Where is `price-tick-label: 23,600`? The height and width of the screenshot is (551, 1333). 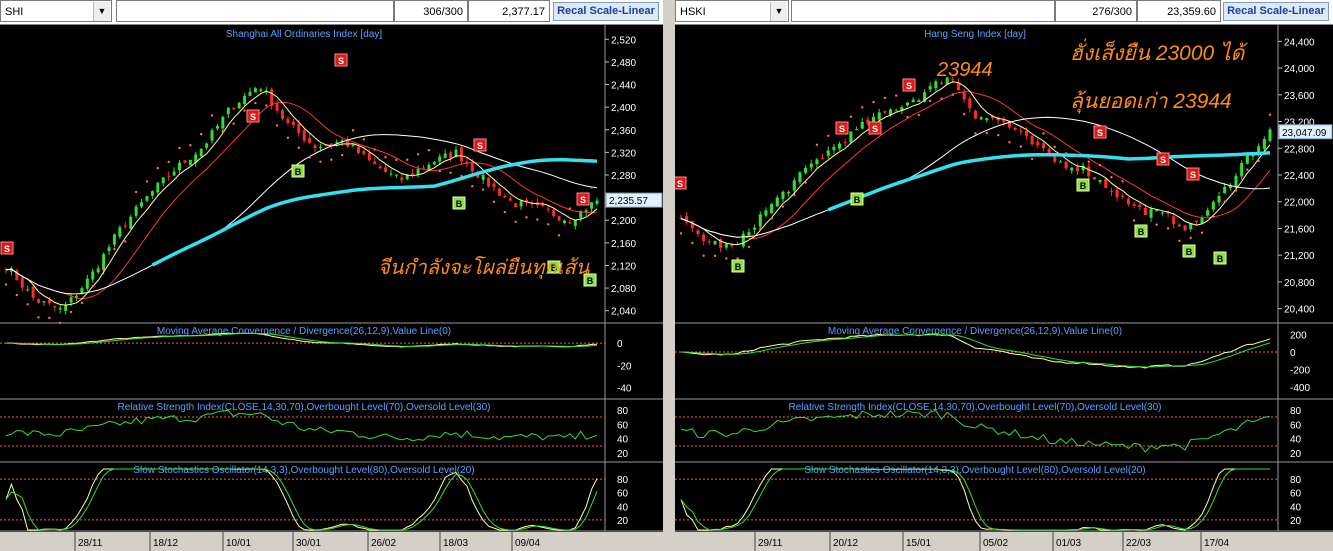 price-tick-label: 23,600 is located at coordinates (1299, 96).